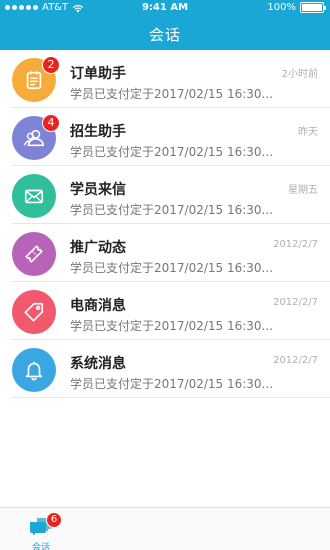 The width and height of the screenshot is (330, 550). I want to click on conversation-title: 推广动态, so click(98, 248).